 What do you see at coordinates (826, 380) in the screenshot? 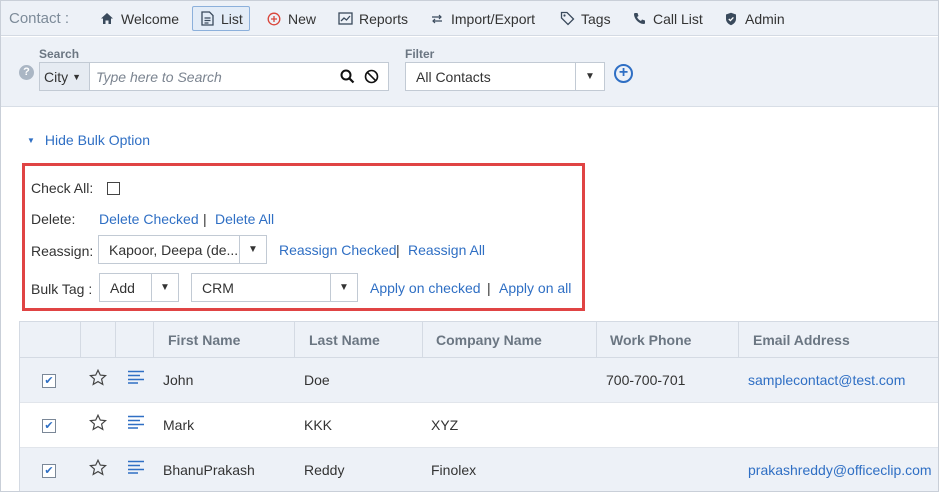
I see `cell-email-address: samplecontact@test.com` at bounding box center [826, 380].